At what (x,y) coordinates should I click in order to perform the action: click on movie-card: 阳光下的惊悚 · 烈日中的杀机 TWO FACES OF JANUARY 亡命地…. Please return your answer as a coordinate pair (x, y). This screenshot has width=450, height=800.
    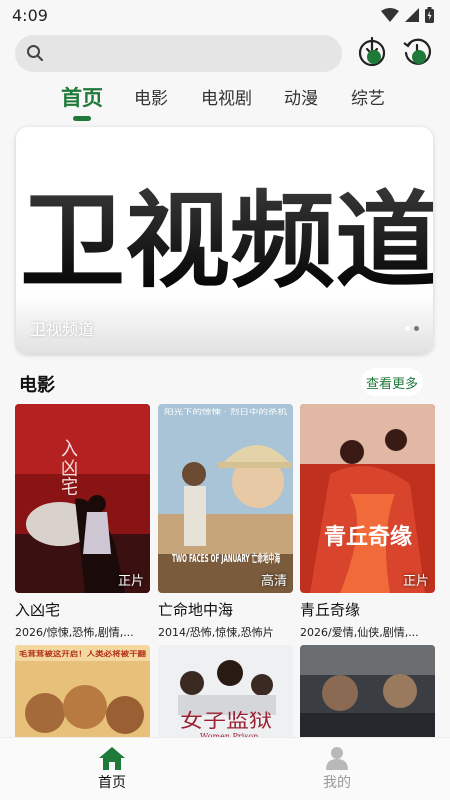
    Looking at the image, I should click on (225, 522).